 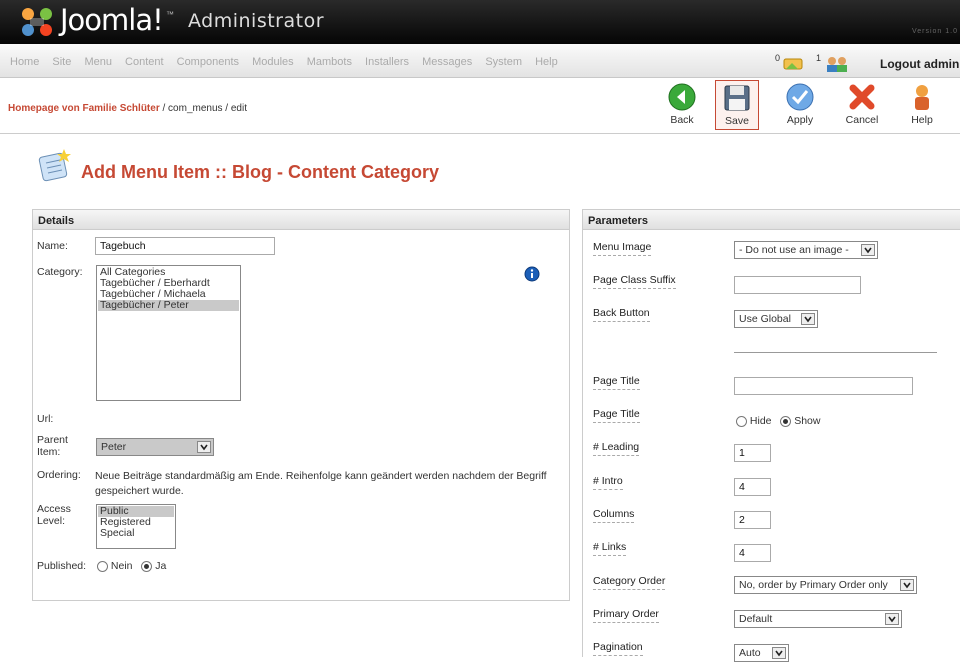 I want to click on breadcrumb-path: / com_menus / edit, so click(x=203, y=108).